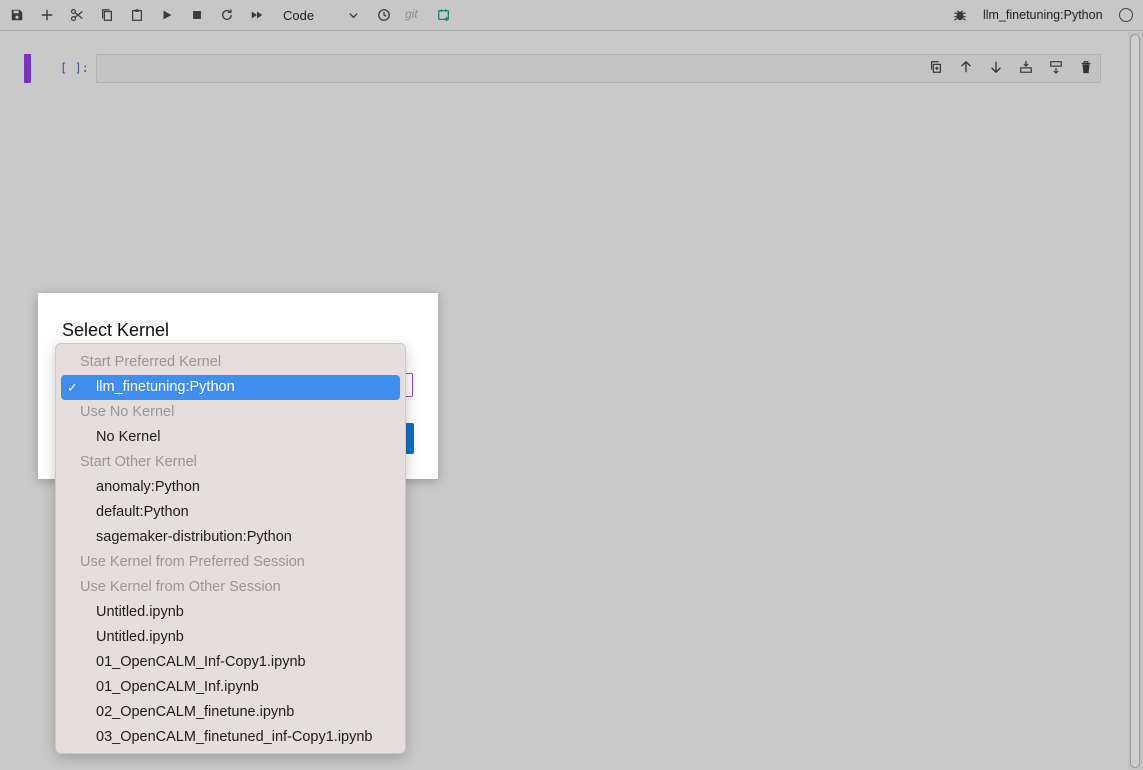 The image size is (1143, 770). I want to click on clock-icon, so click(384, 15).